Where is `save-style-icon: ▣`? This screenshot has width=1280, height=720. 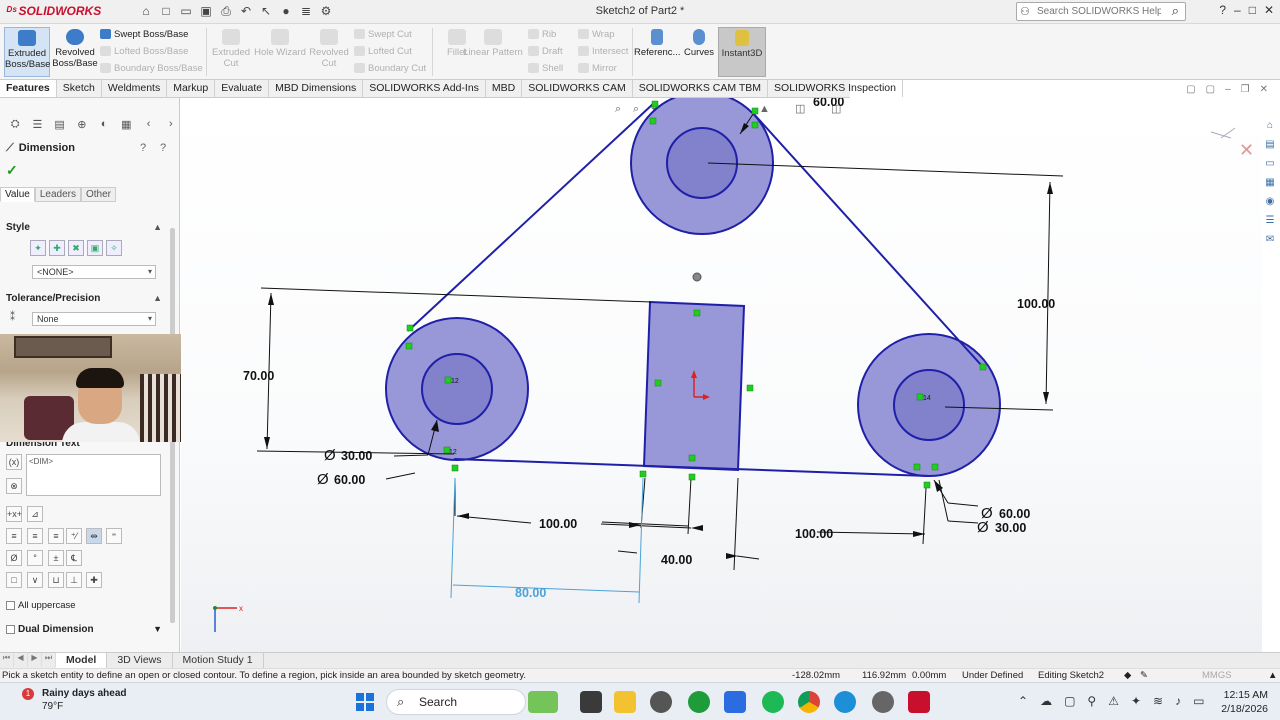
save-style-icon: ▣ is located at coordinates (95, 248).